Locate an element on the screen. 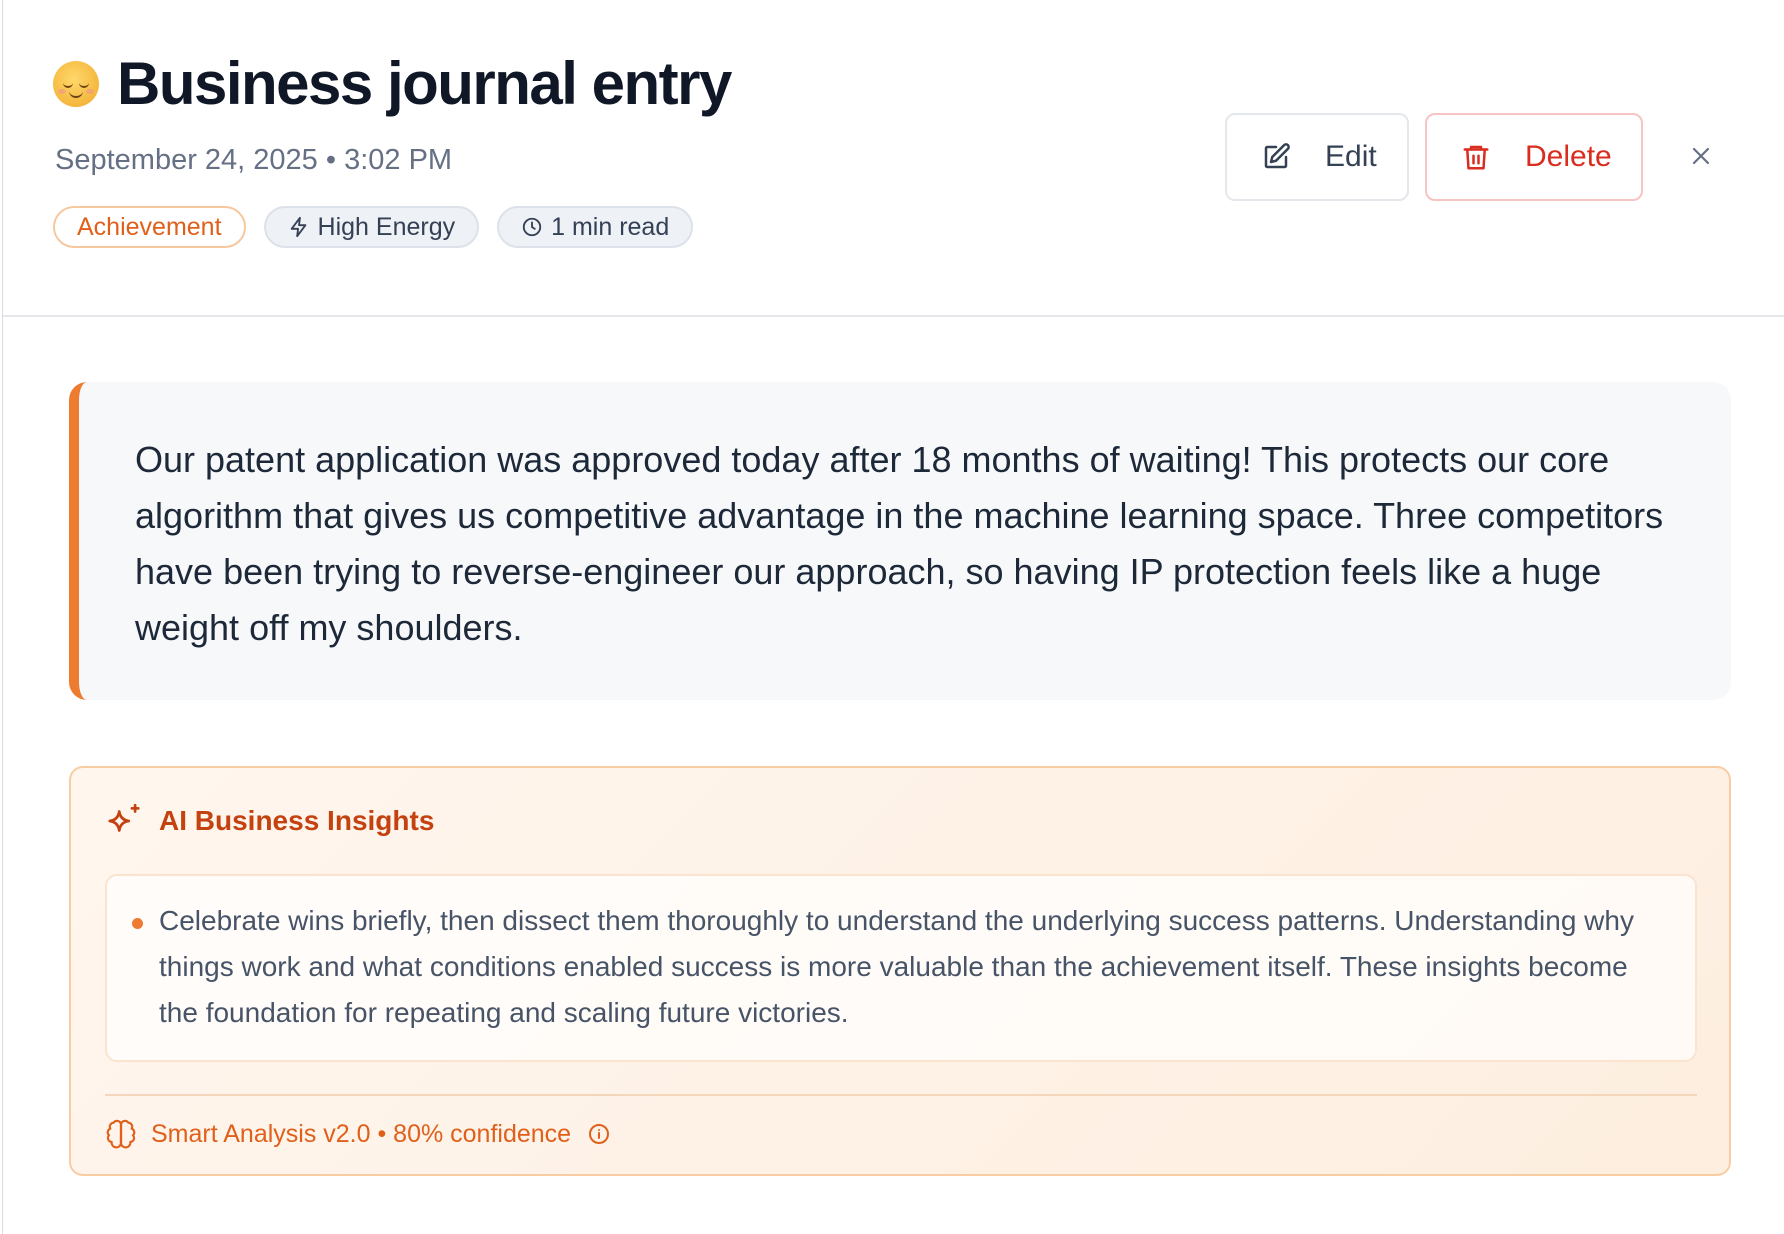 This screenshot has height=1234, width=1784. close-button is located at coordinates (1701, 156).